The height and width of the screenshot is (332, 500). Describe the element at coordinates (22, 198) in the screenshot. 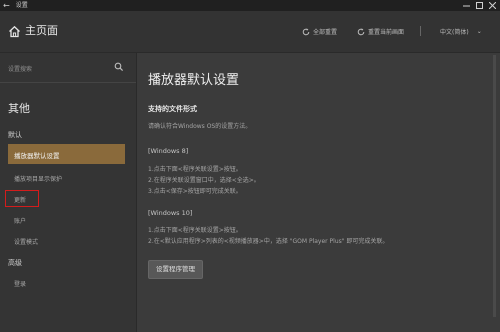

I see `highlight-box` at that location.